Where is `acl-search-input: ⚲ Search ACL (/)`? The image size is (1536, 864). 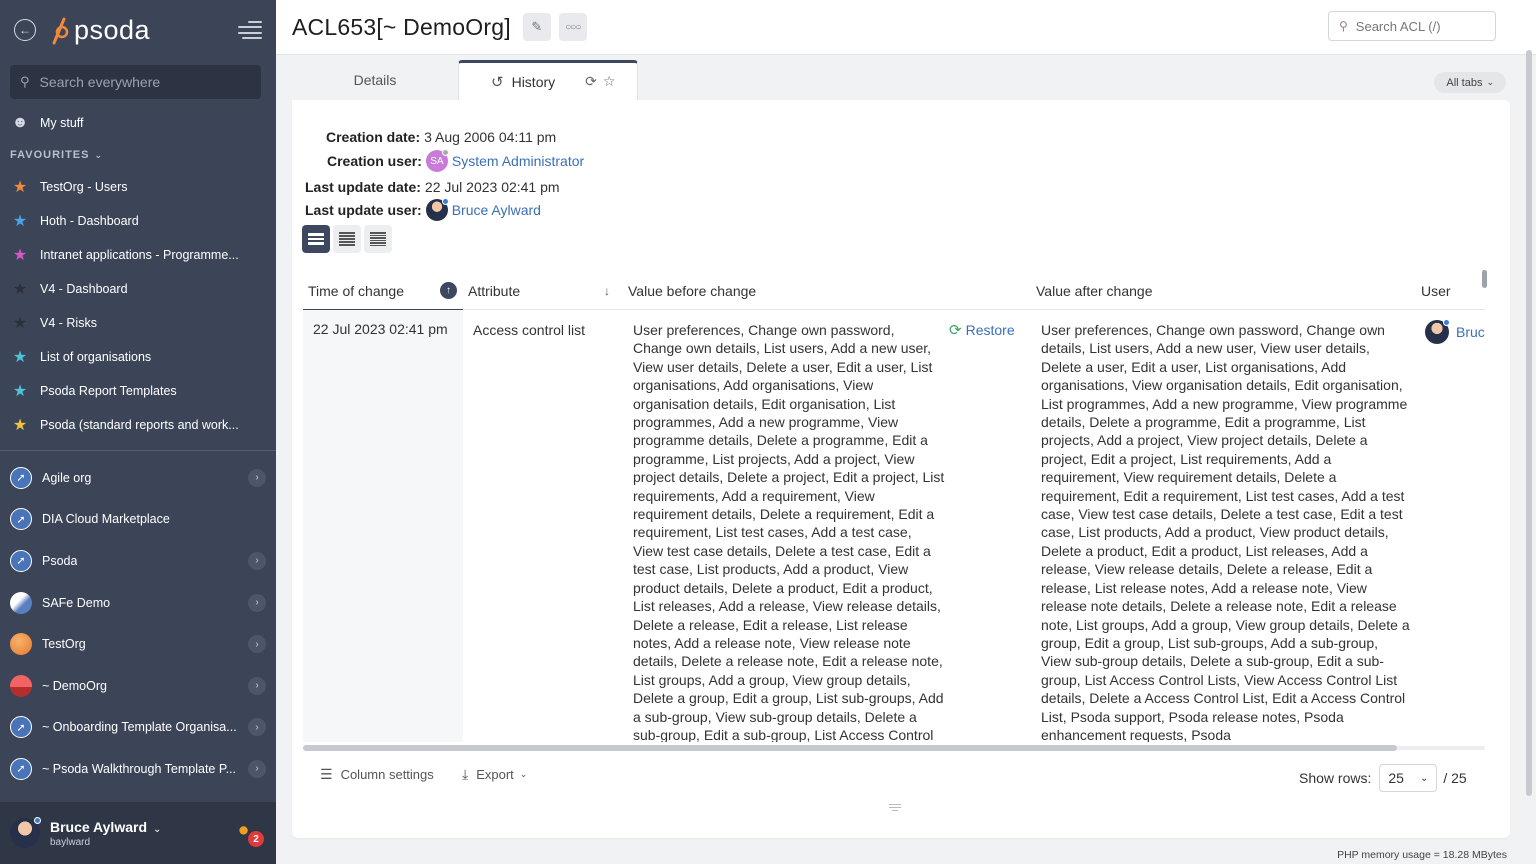
acl-search-input: ⚲ Search ACL (/) is located at coordinates (1412, 26).